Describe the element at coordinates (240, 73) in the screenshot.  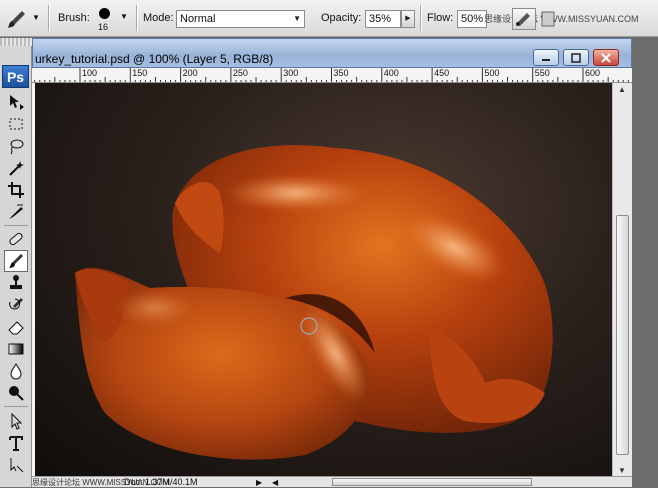
I see `ruler-tick-label: 250` at that location.